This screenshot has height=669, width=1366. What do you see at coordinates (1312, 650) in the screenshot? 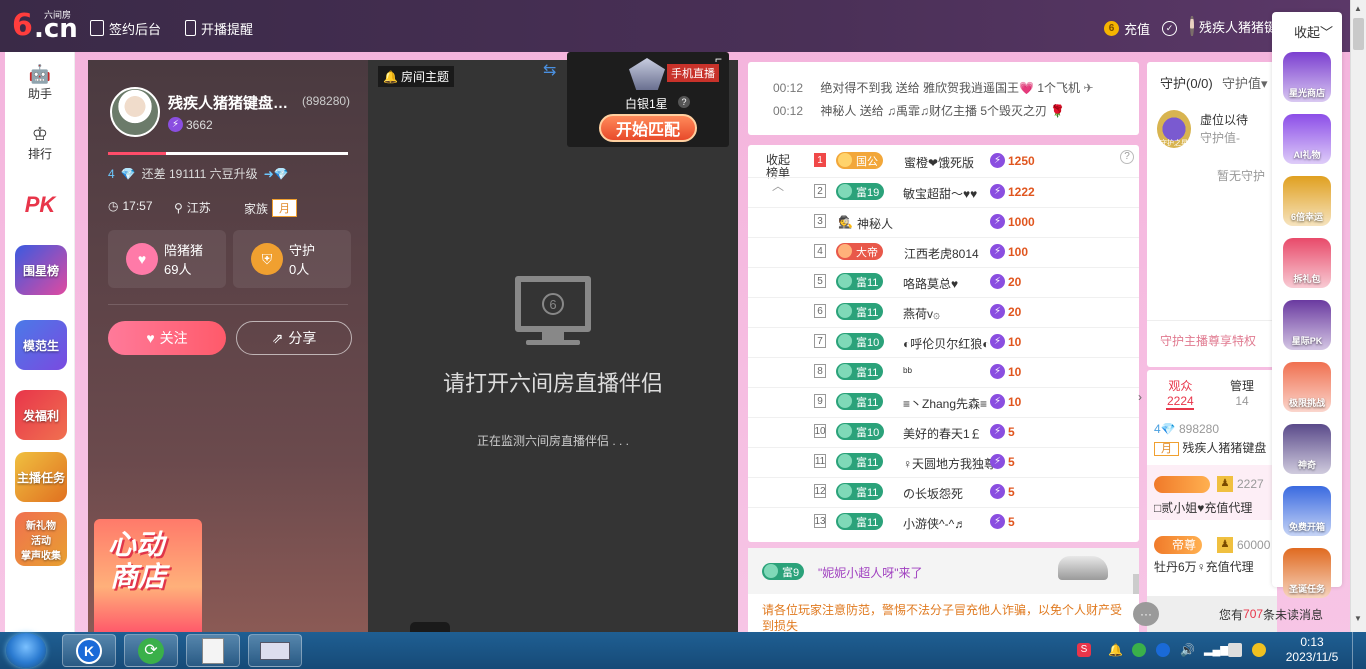
I see `taskbar-clock: 0:13 2023/11/5` at bounding box center [1312, 650].